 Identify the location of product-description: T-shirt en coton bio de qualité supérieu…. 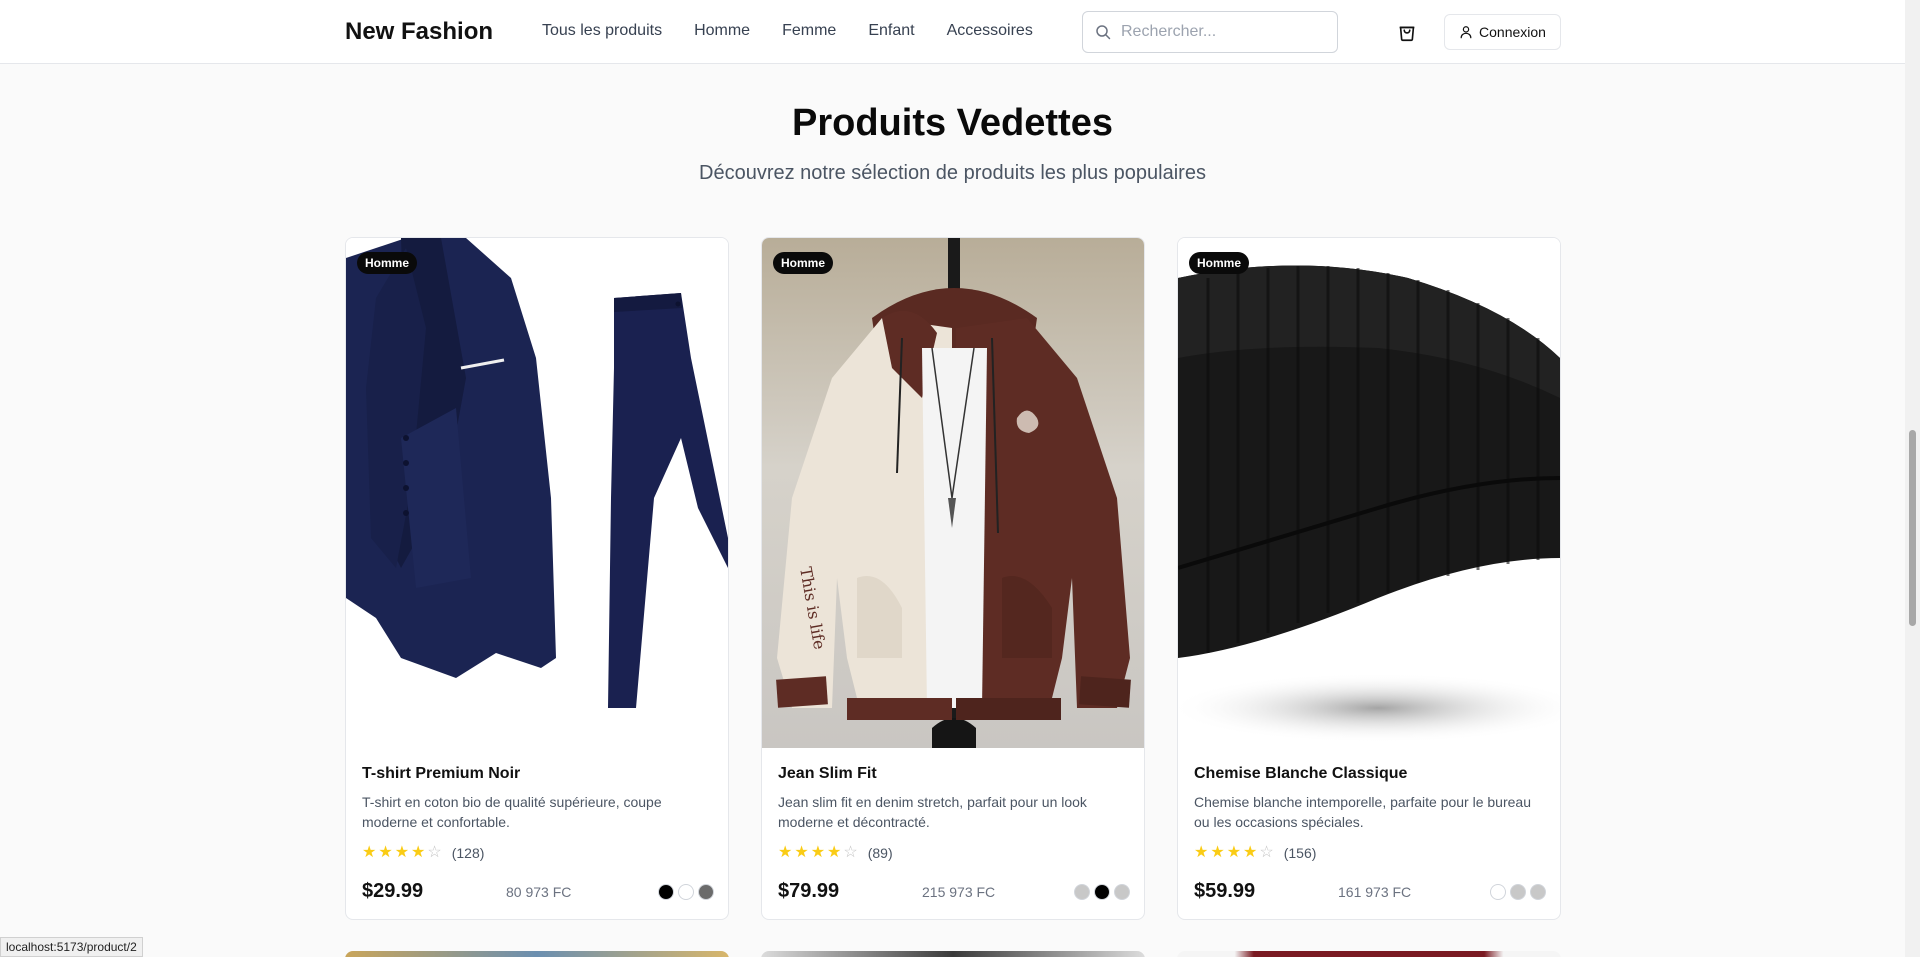
(512, 812).